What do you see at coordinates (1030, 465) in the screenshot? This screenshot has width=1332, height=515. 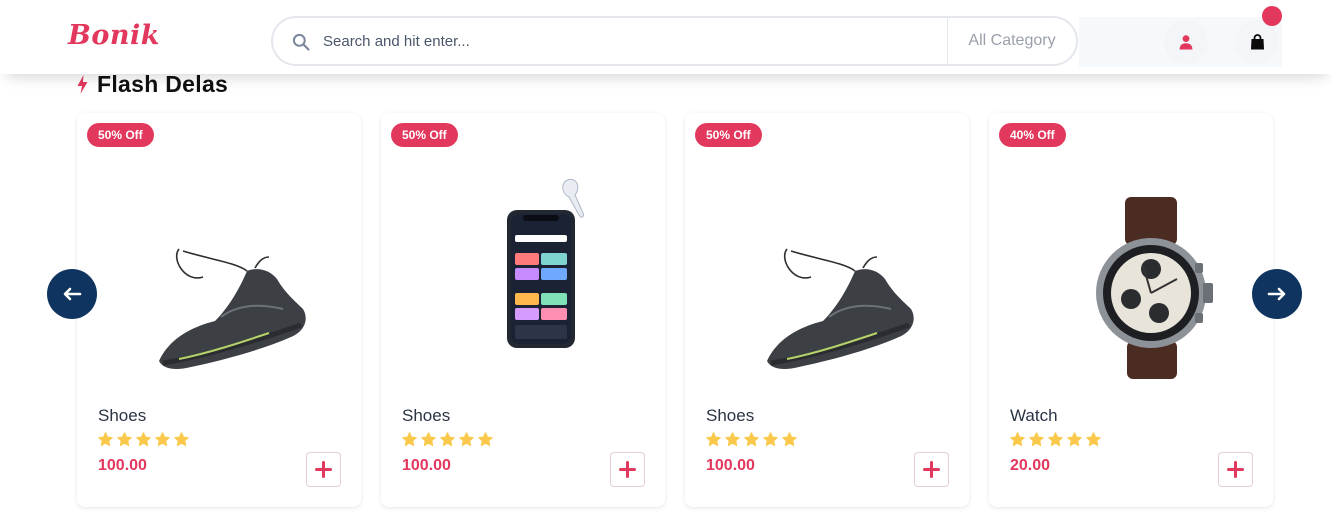 I see `product-price: 20.00` at bounding box center [1030, 465].